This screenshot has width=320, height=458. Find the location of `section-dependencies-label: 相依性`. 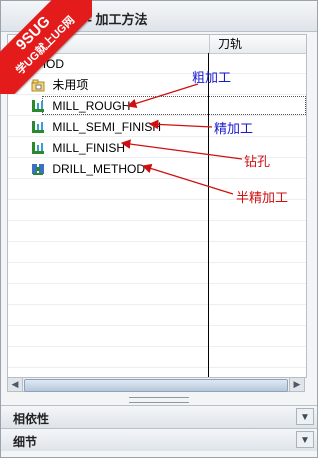

section-dependencies-label: 相依性 is located at coordinates (31, 419).